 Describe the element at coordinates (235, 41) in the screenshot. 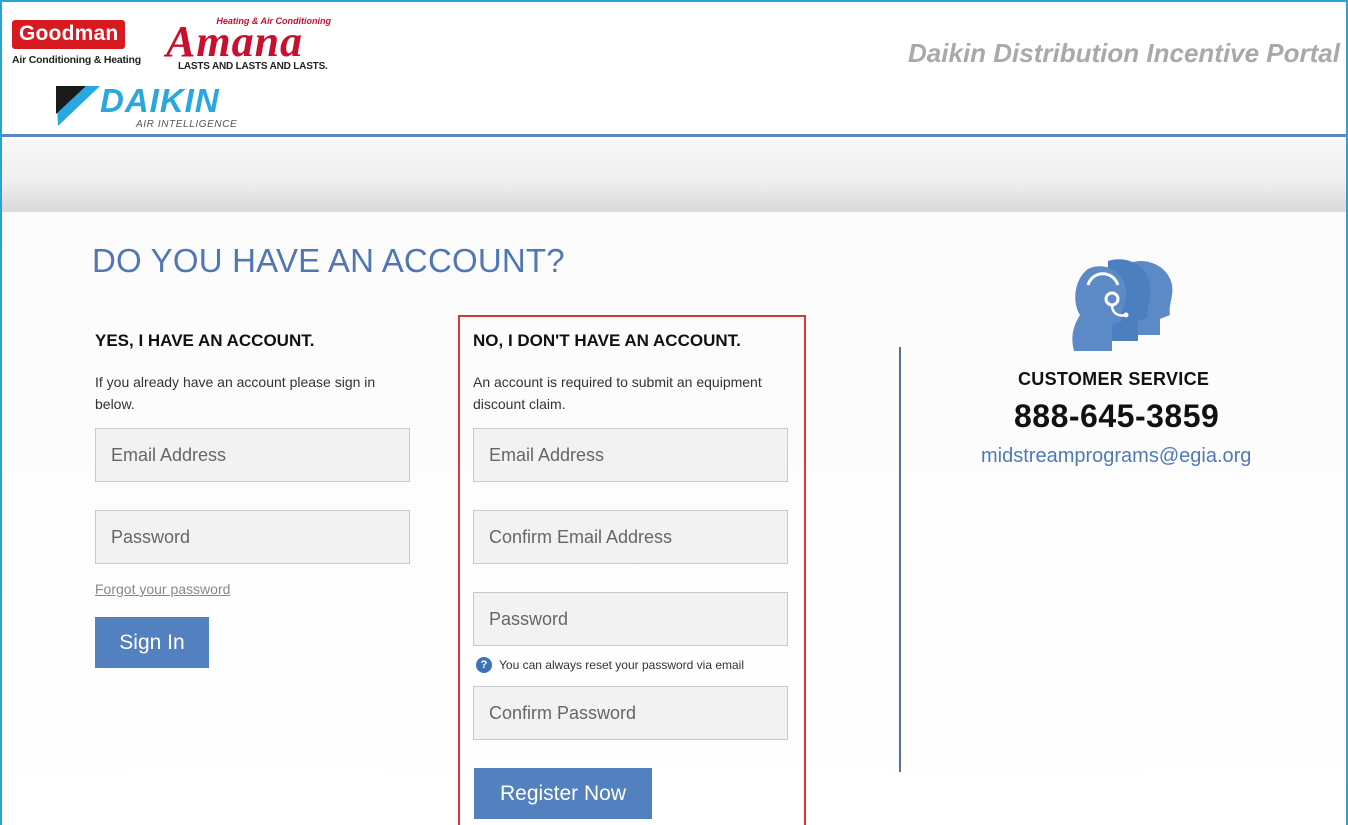

I see `amana-logo-name: Amana` at that location.